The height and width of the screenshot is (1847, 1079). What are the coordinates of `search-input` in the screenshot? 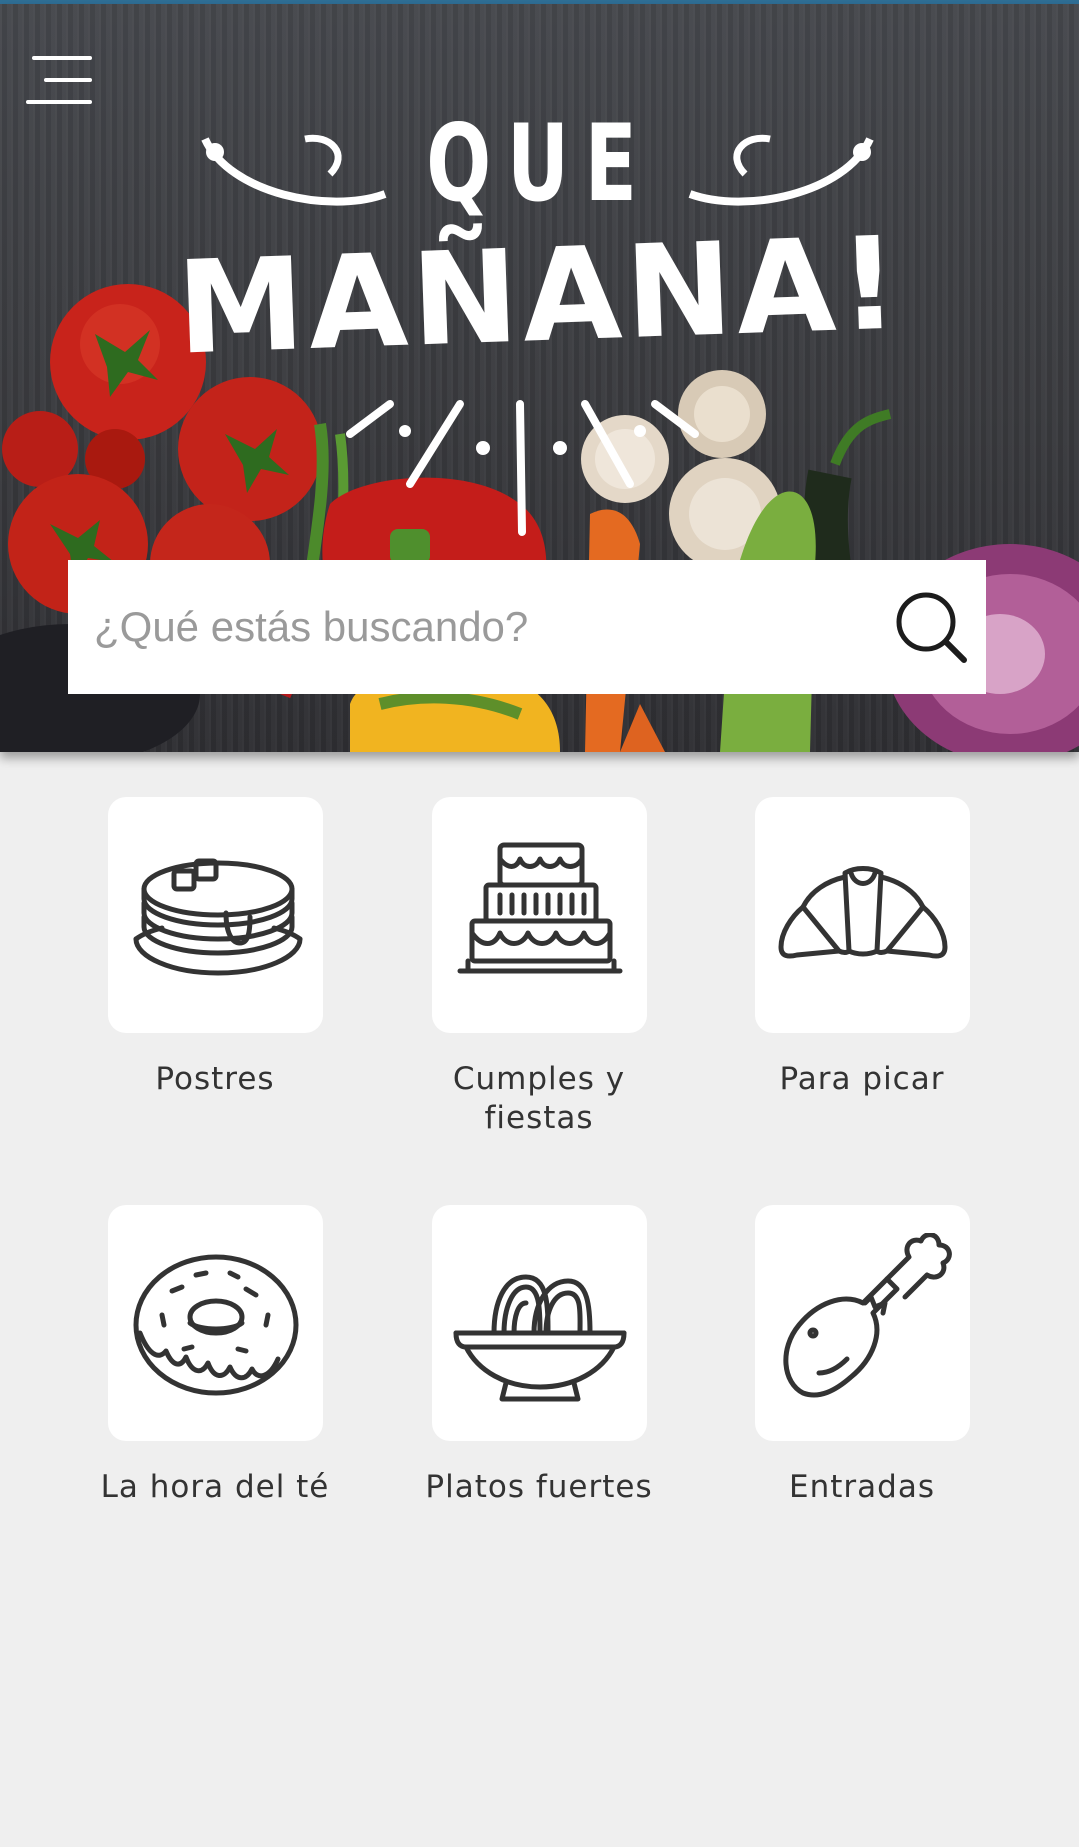 It's located at (504, 627).